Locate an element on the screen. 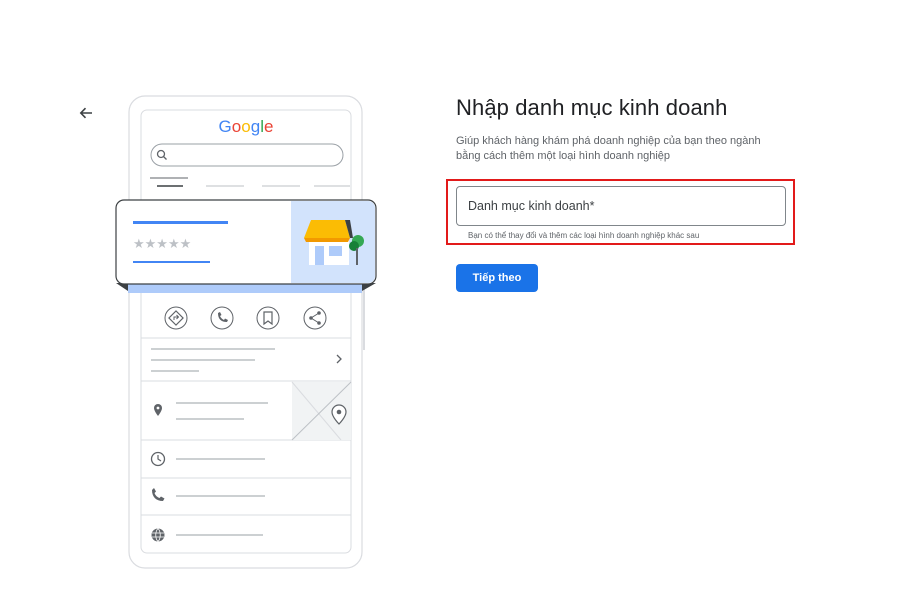 This screenshot has width=900, height=600. business-card: ★★★★★ is located at coordinates (246, 242).